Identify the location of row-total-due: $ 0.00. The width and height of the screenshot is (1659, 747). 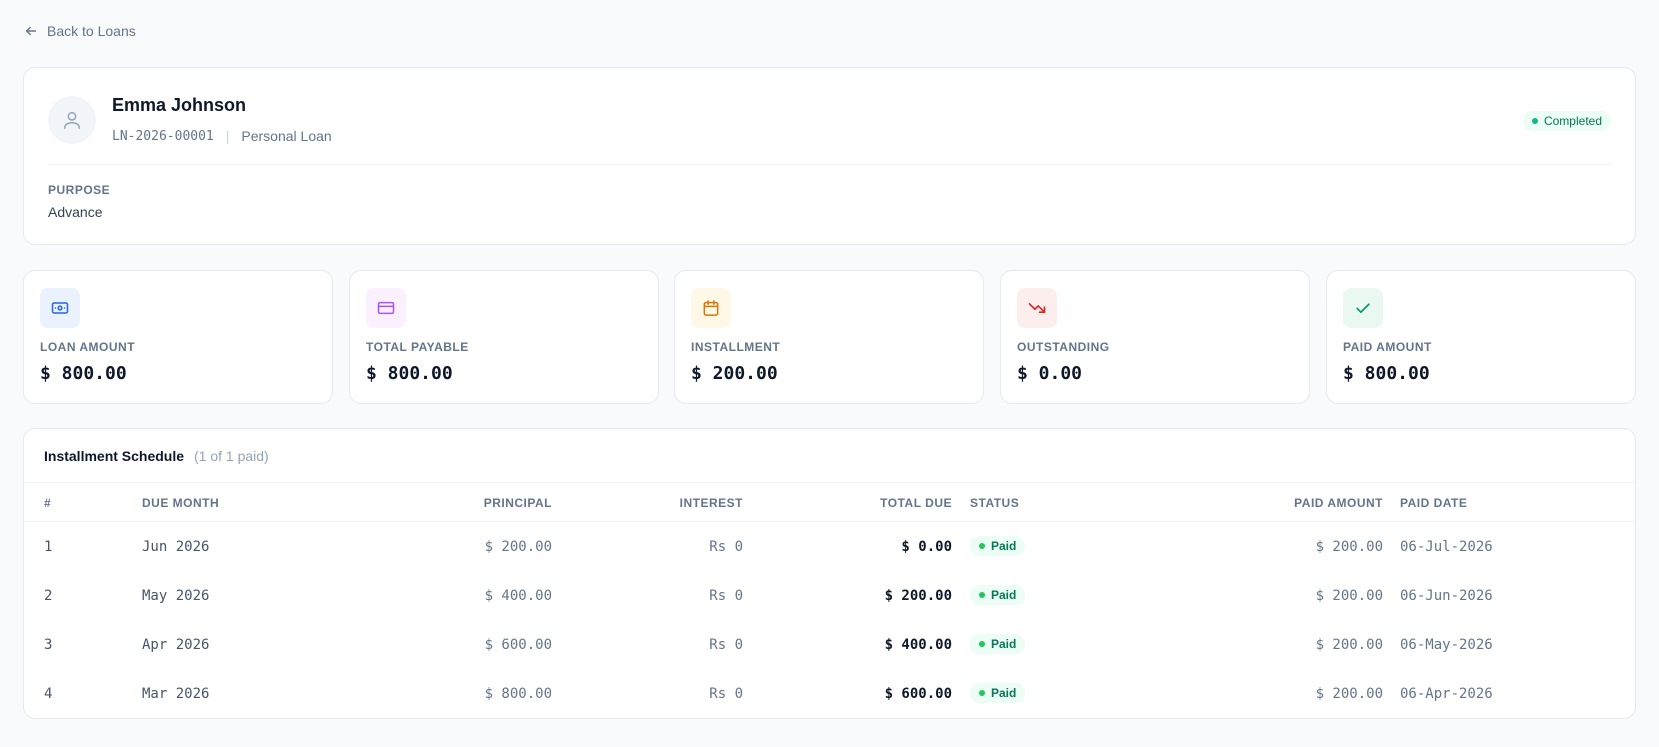
(926, 547).